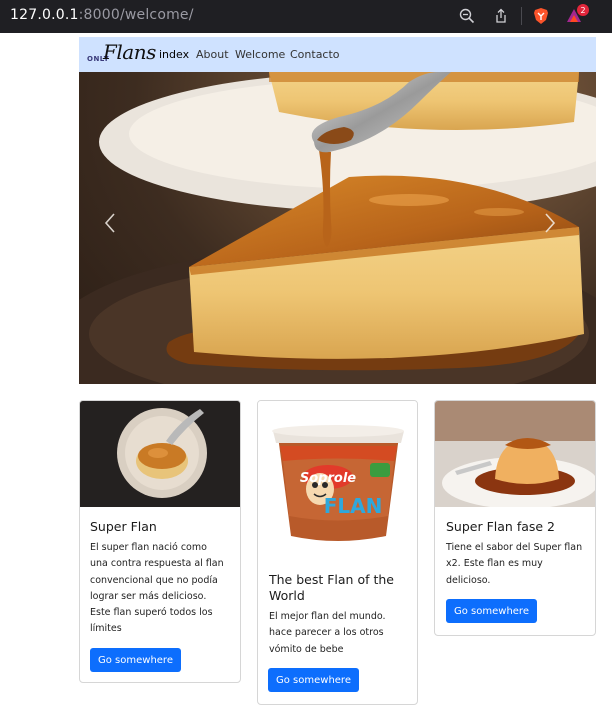 This screenshot has height=708, width=612. What do you see at coordinates (501, 526) in the screenshot?
I see `card-title: Super Flan fase 2` at bounding box center [501, 526].